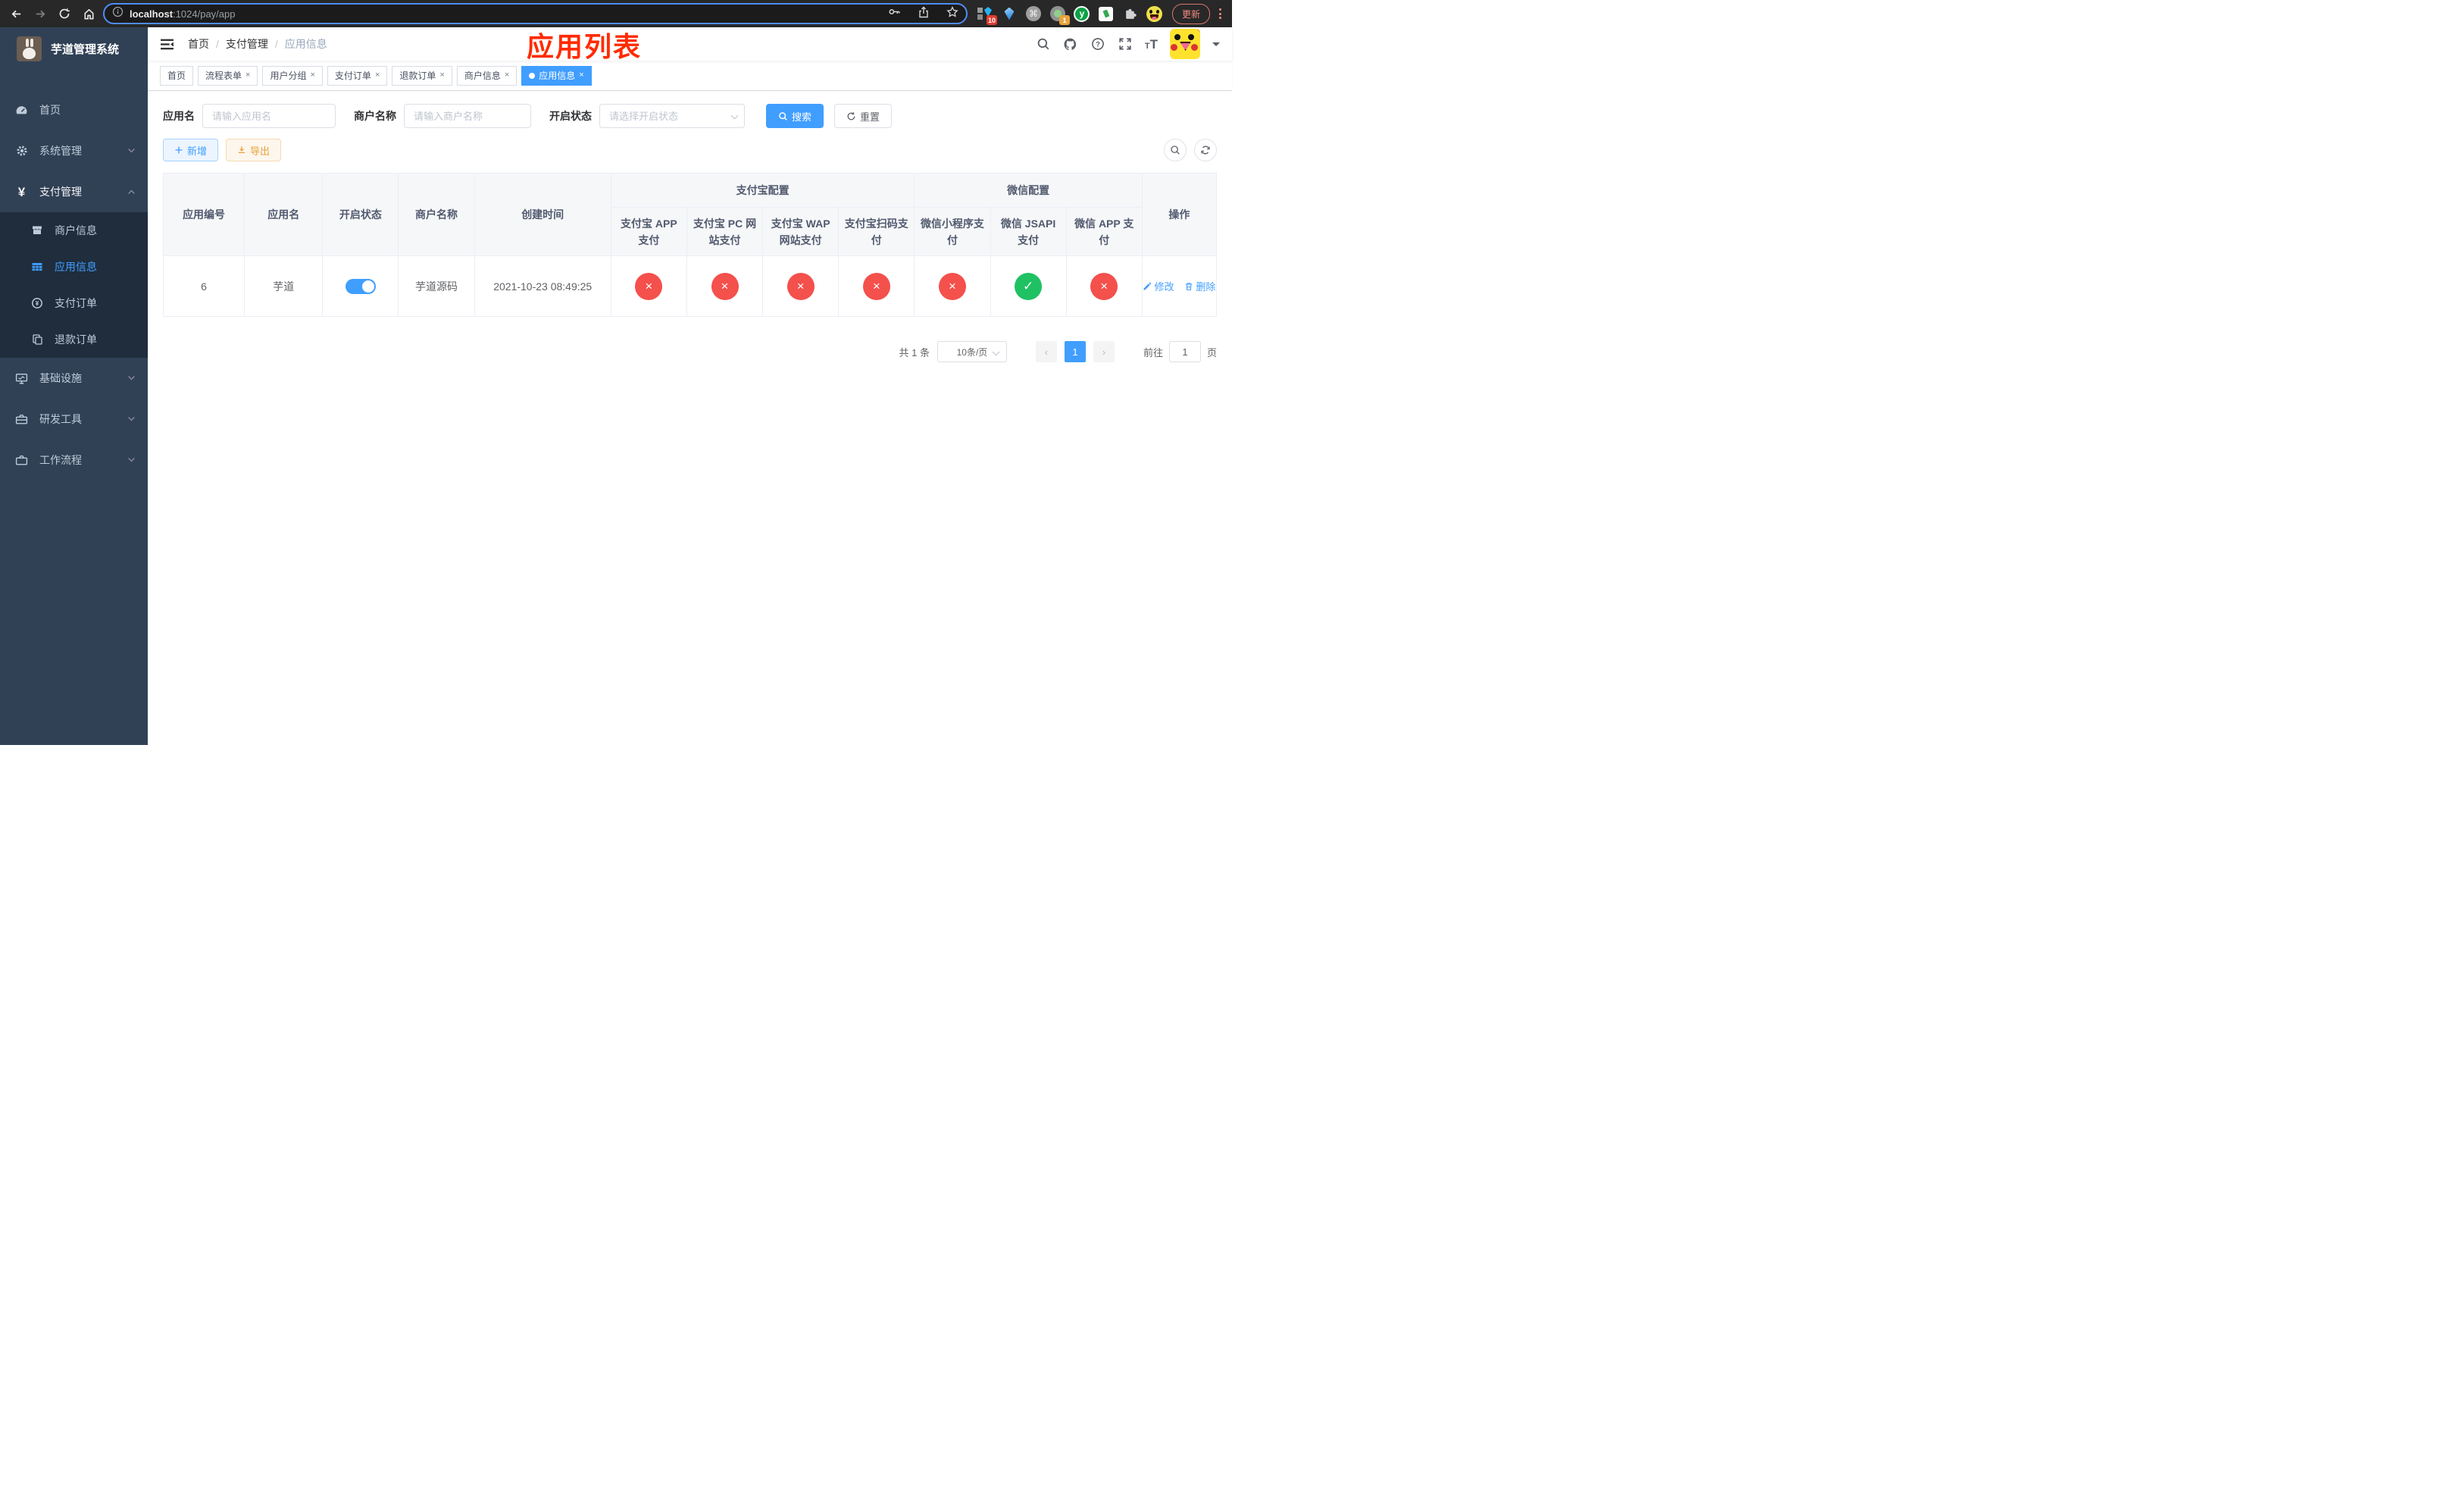 The image size is (2464, 1490). I want to click on ext-command-icon: ⌘, so click(1033, 14).